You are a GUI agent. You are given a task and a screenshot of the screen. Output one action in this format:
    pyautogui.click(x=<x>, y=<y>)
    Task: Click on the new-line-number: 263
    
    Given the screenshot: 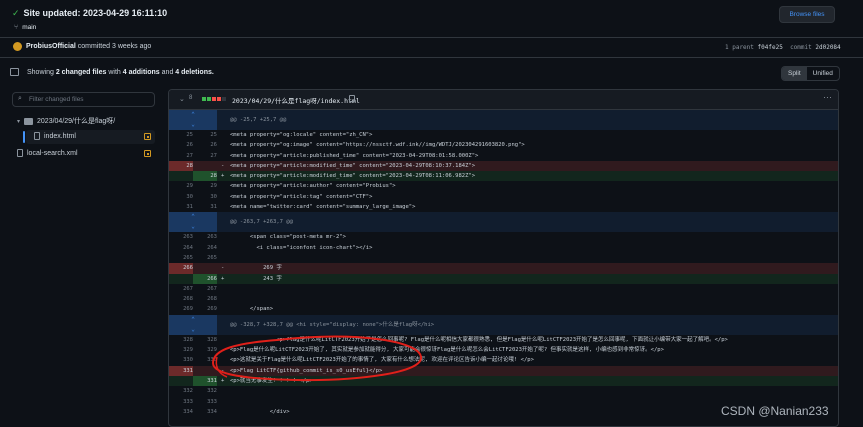 What is the action you would take?
    pyautogui.click(x=205, y=237)
    